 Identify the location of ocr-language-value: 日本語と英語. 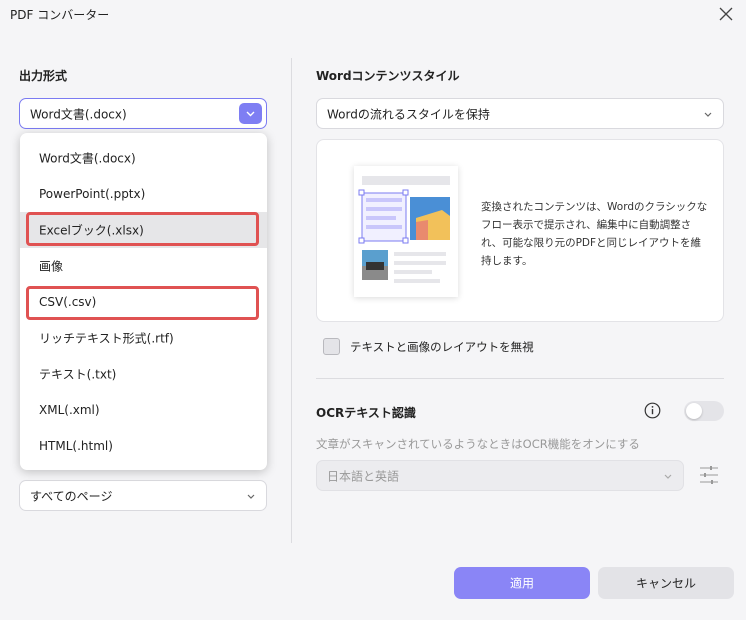
(363, 476).